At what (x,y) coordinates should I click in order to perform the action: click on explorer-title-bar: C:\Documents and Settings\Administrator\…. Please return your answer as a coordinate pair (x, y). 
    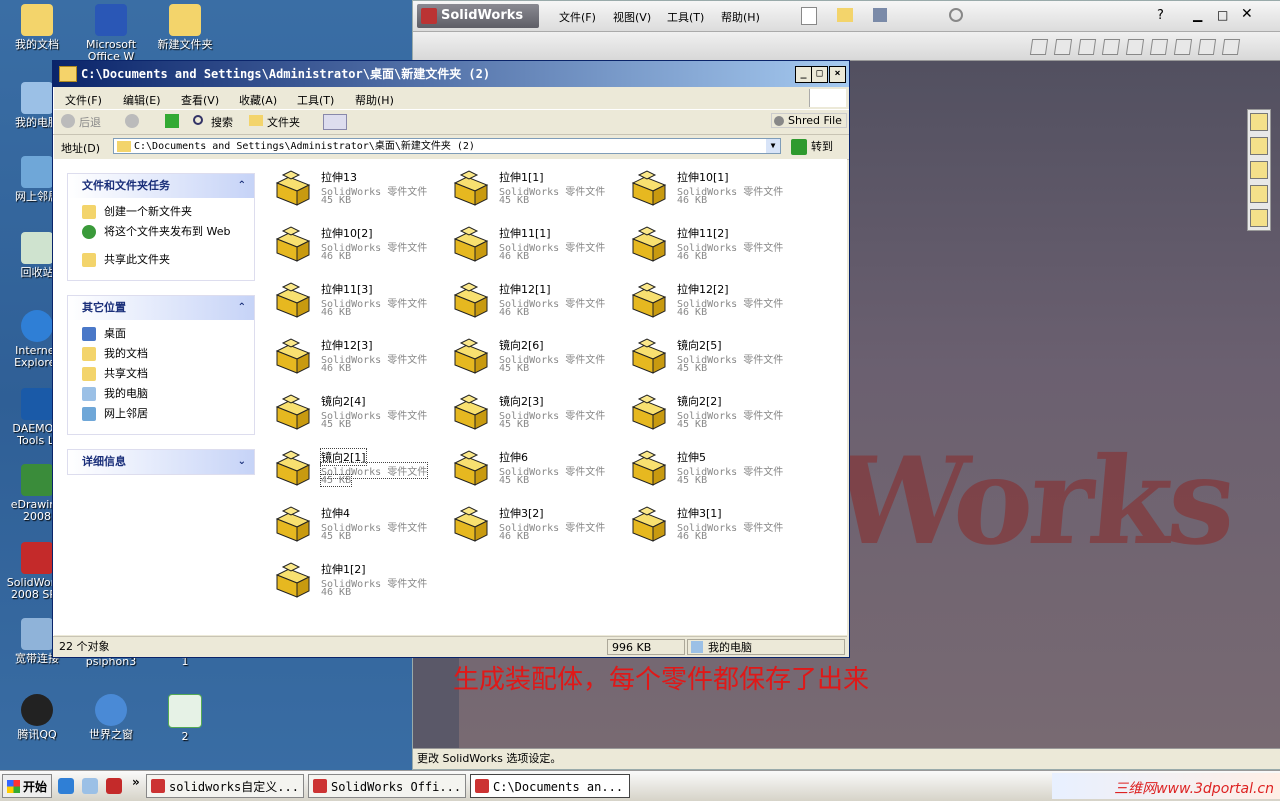
    Looking at the image, I should click on (451, 74).